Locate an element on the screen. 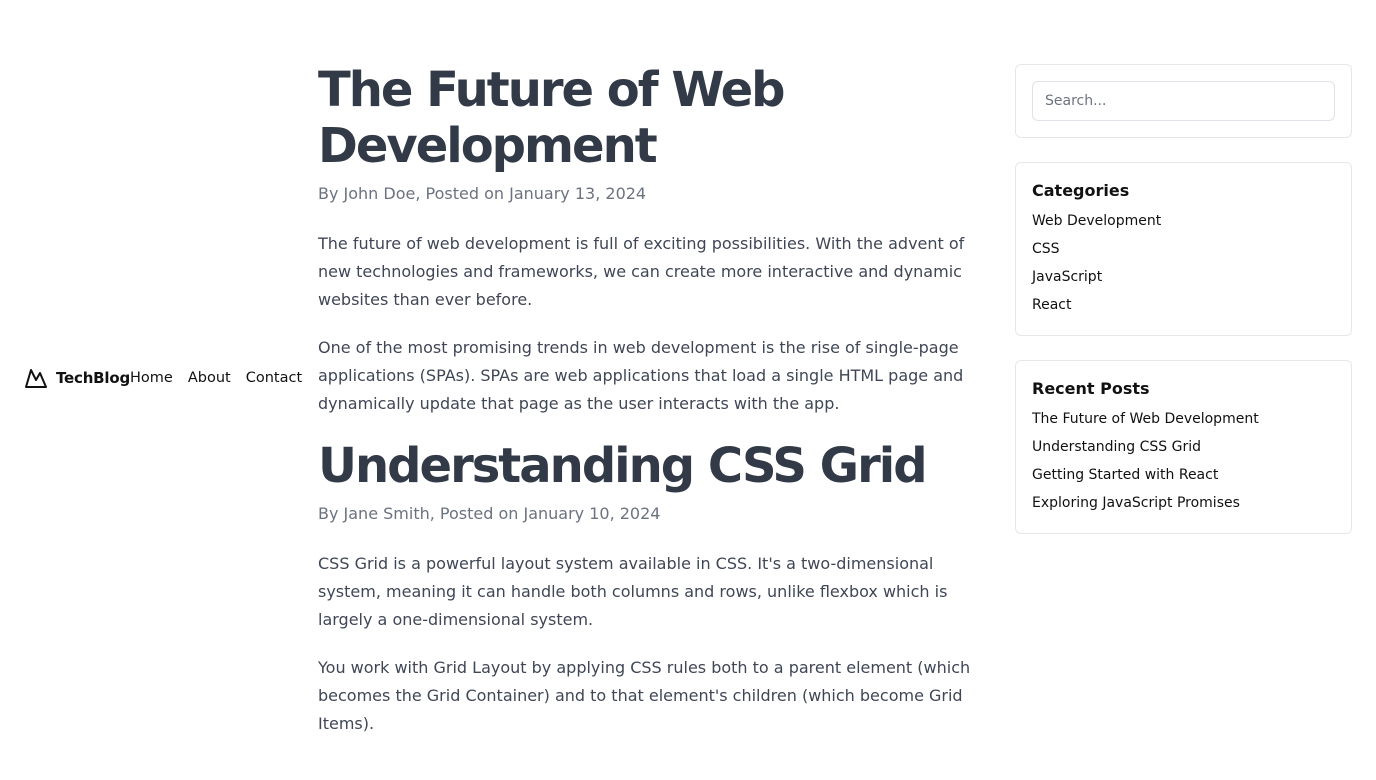 The image size is (1376, 780). category-link-web-development: Web Development is located at coordinates (1183, 221).